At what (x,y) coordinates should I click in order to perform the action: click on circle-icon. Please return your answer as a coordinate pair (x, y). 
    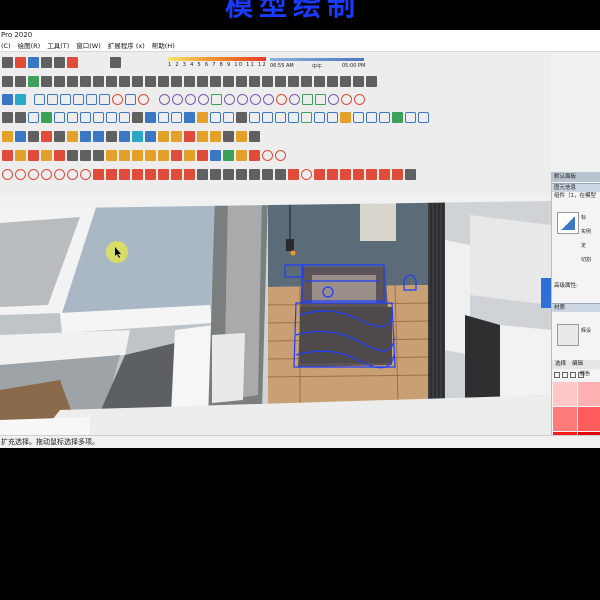
    Looking at the image, I should click on (242, 99).